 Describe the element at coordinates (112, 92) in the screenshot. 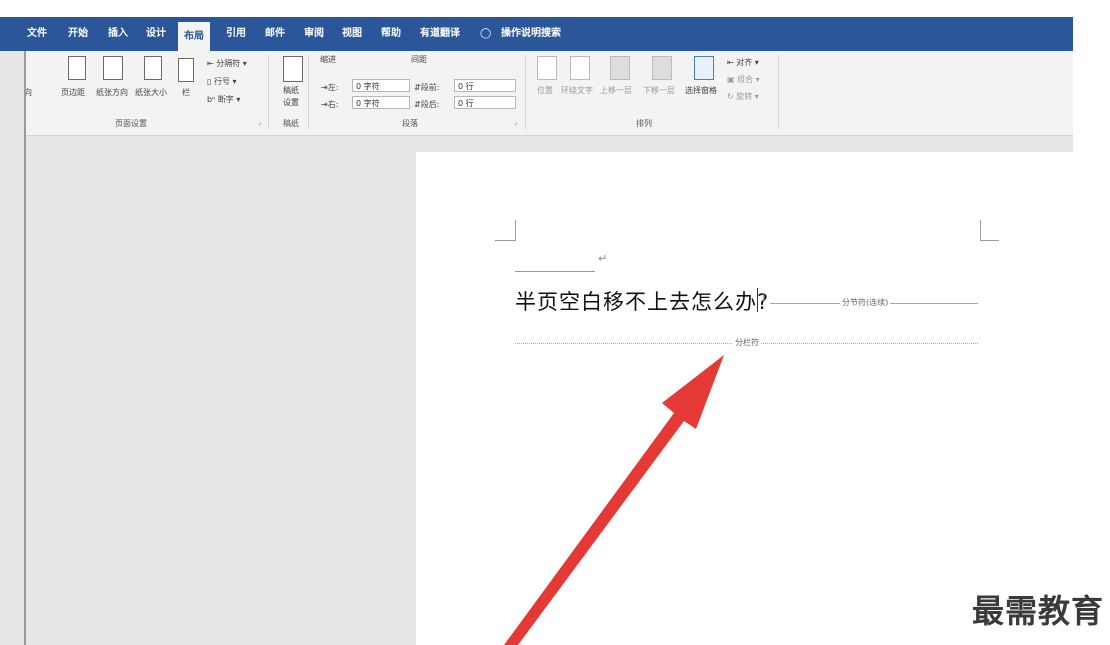

I see `orientation-button: 纸张方向` at that location.